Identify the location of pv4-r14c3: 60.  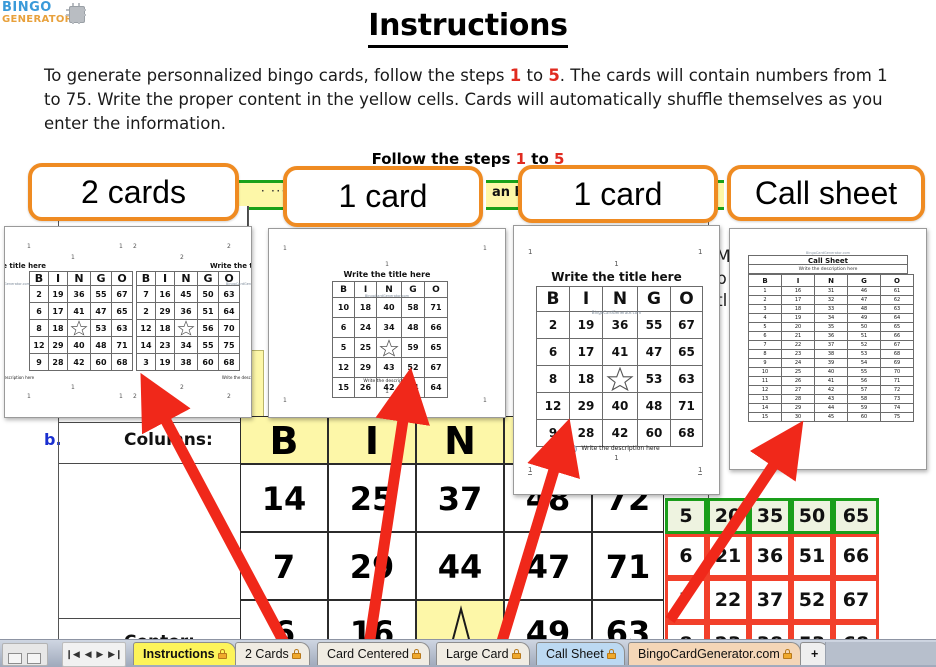
(864, 417).